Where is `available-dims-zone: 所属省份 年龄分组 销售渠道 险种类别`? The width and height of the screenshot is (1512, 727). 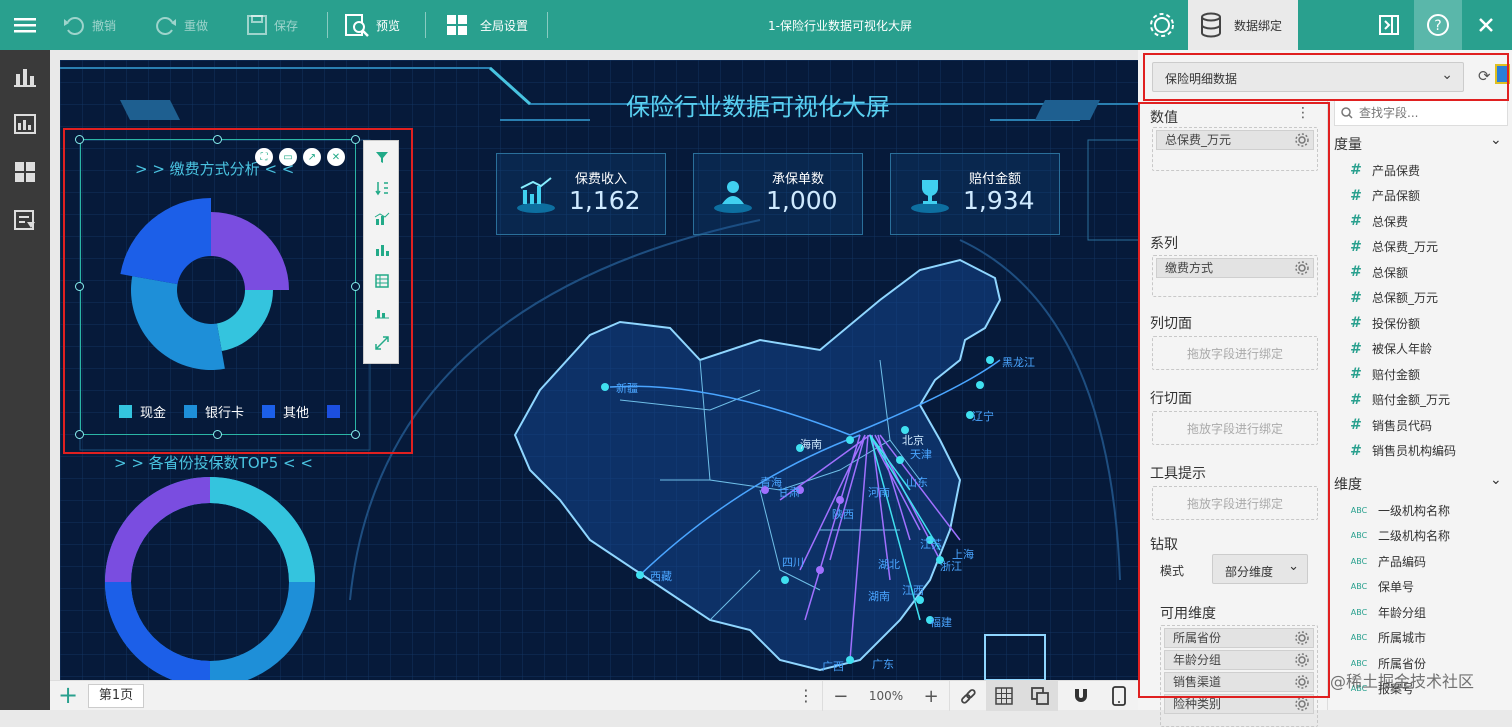 available-dims-zone: 所属省份 年龄分组 销售渠道 险种类别 is located at coordinates (1239, 676).